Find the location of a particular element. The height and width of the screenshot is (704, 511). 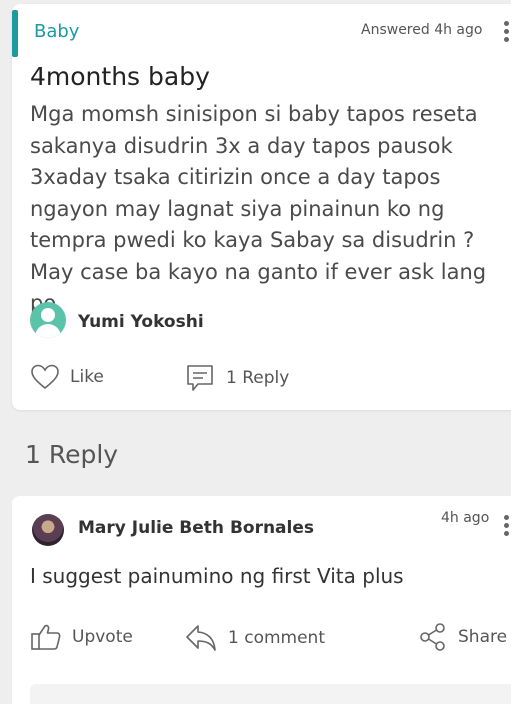

reply-count-label: 1 Reply is located at coordinates (258, 378).